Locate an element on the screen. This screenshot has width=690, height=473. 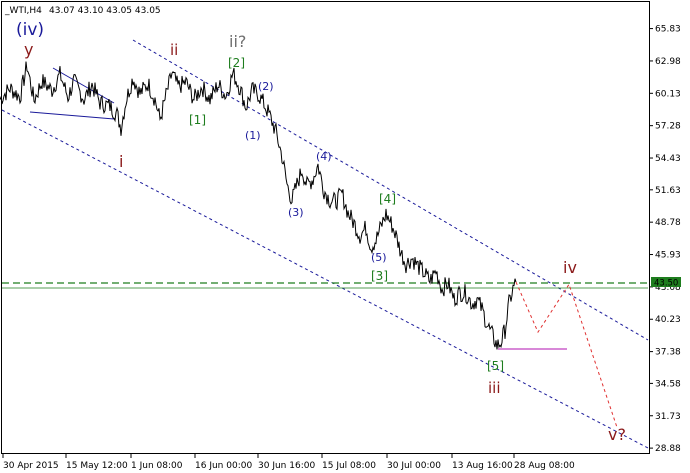
y-tick-label: 60.13 is located at coordinates (668, 94).